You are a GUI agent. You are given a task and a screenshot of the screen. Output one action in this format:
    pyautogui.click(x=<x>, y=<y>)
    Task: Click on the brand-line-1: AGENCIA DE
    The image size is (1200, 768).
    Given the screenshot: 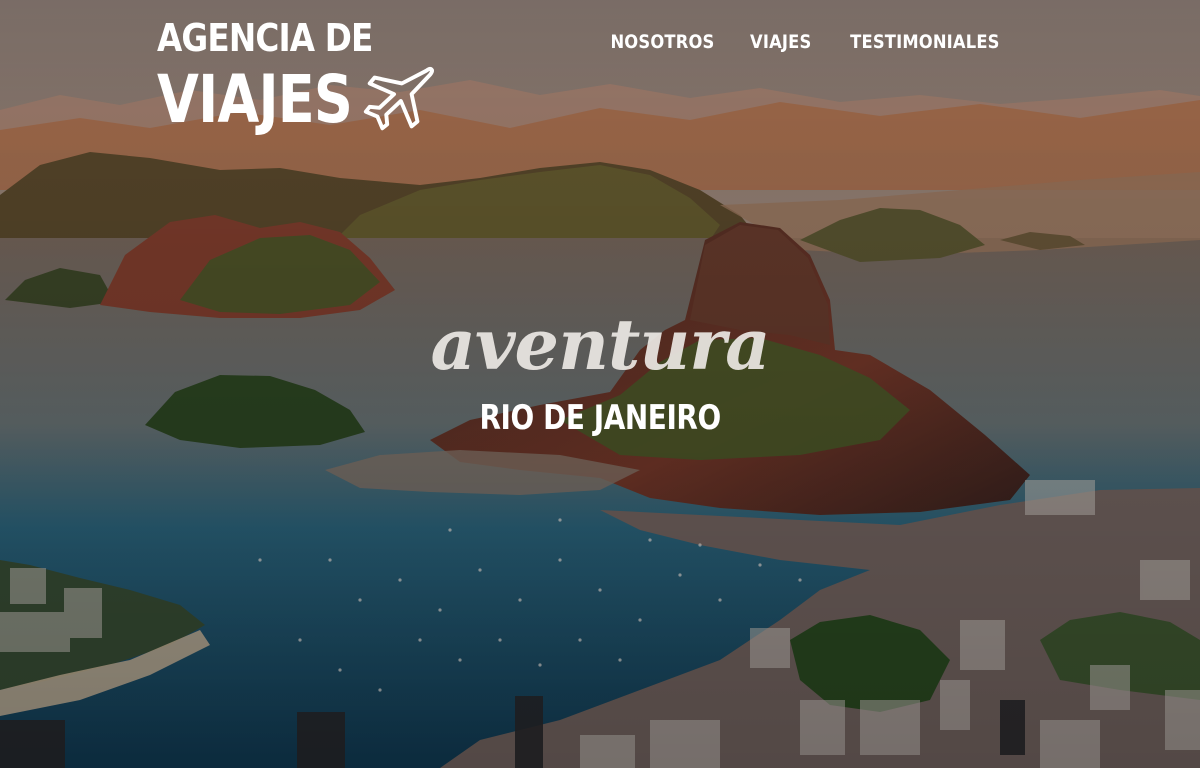 What is the action you would take?
    pyautogui.click(x=265, y=38)
    